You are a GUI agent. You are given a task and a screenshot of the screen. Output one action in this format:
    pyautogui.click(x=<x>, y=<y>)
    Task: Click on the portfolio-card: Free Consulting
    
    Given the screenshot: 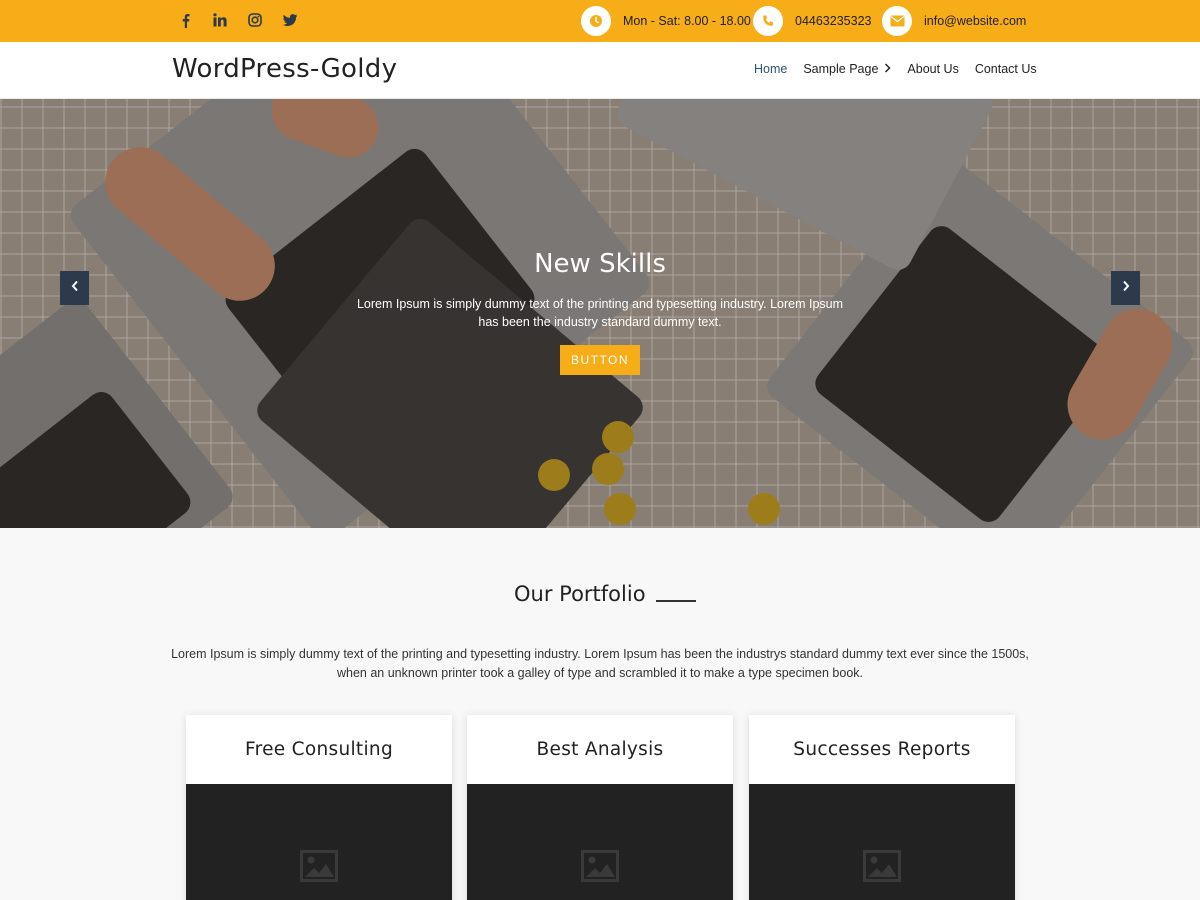 What is the action you would take?
    pyautogui.click(x=319, y=807)
    